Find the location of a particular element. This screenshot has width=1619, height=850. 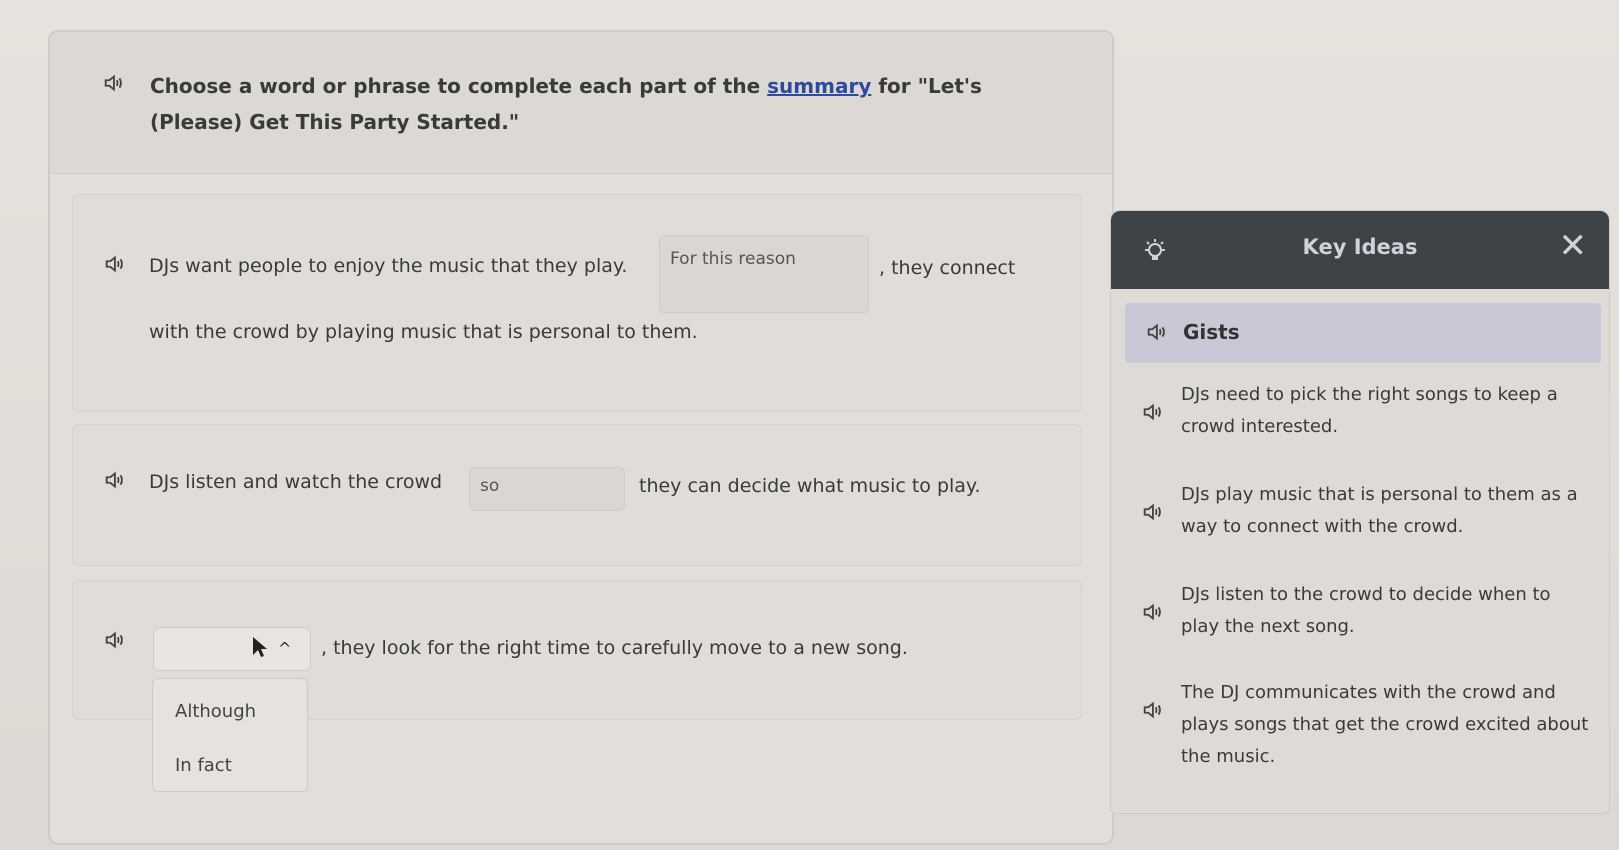

question-2-select: so is located at coordinates (547, 489).